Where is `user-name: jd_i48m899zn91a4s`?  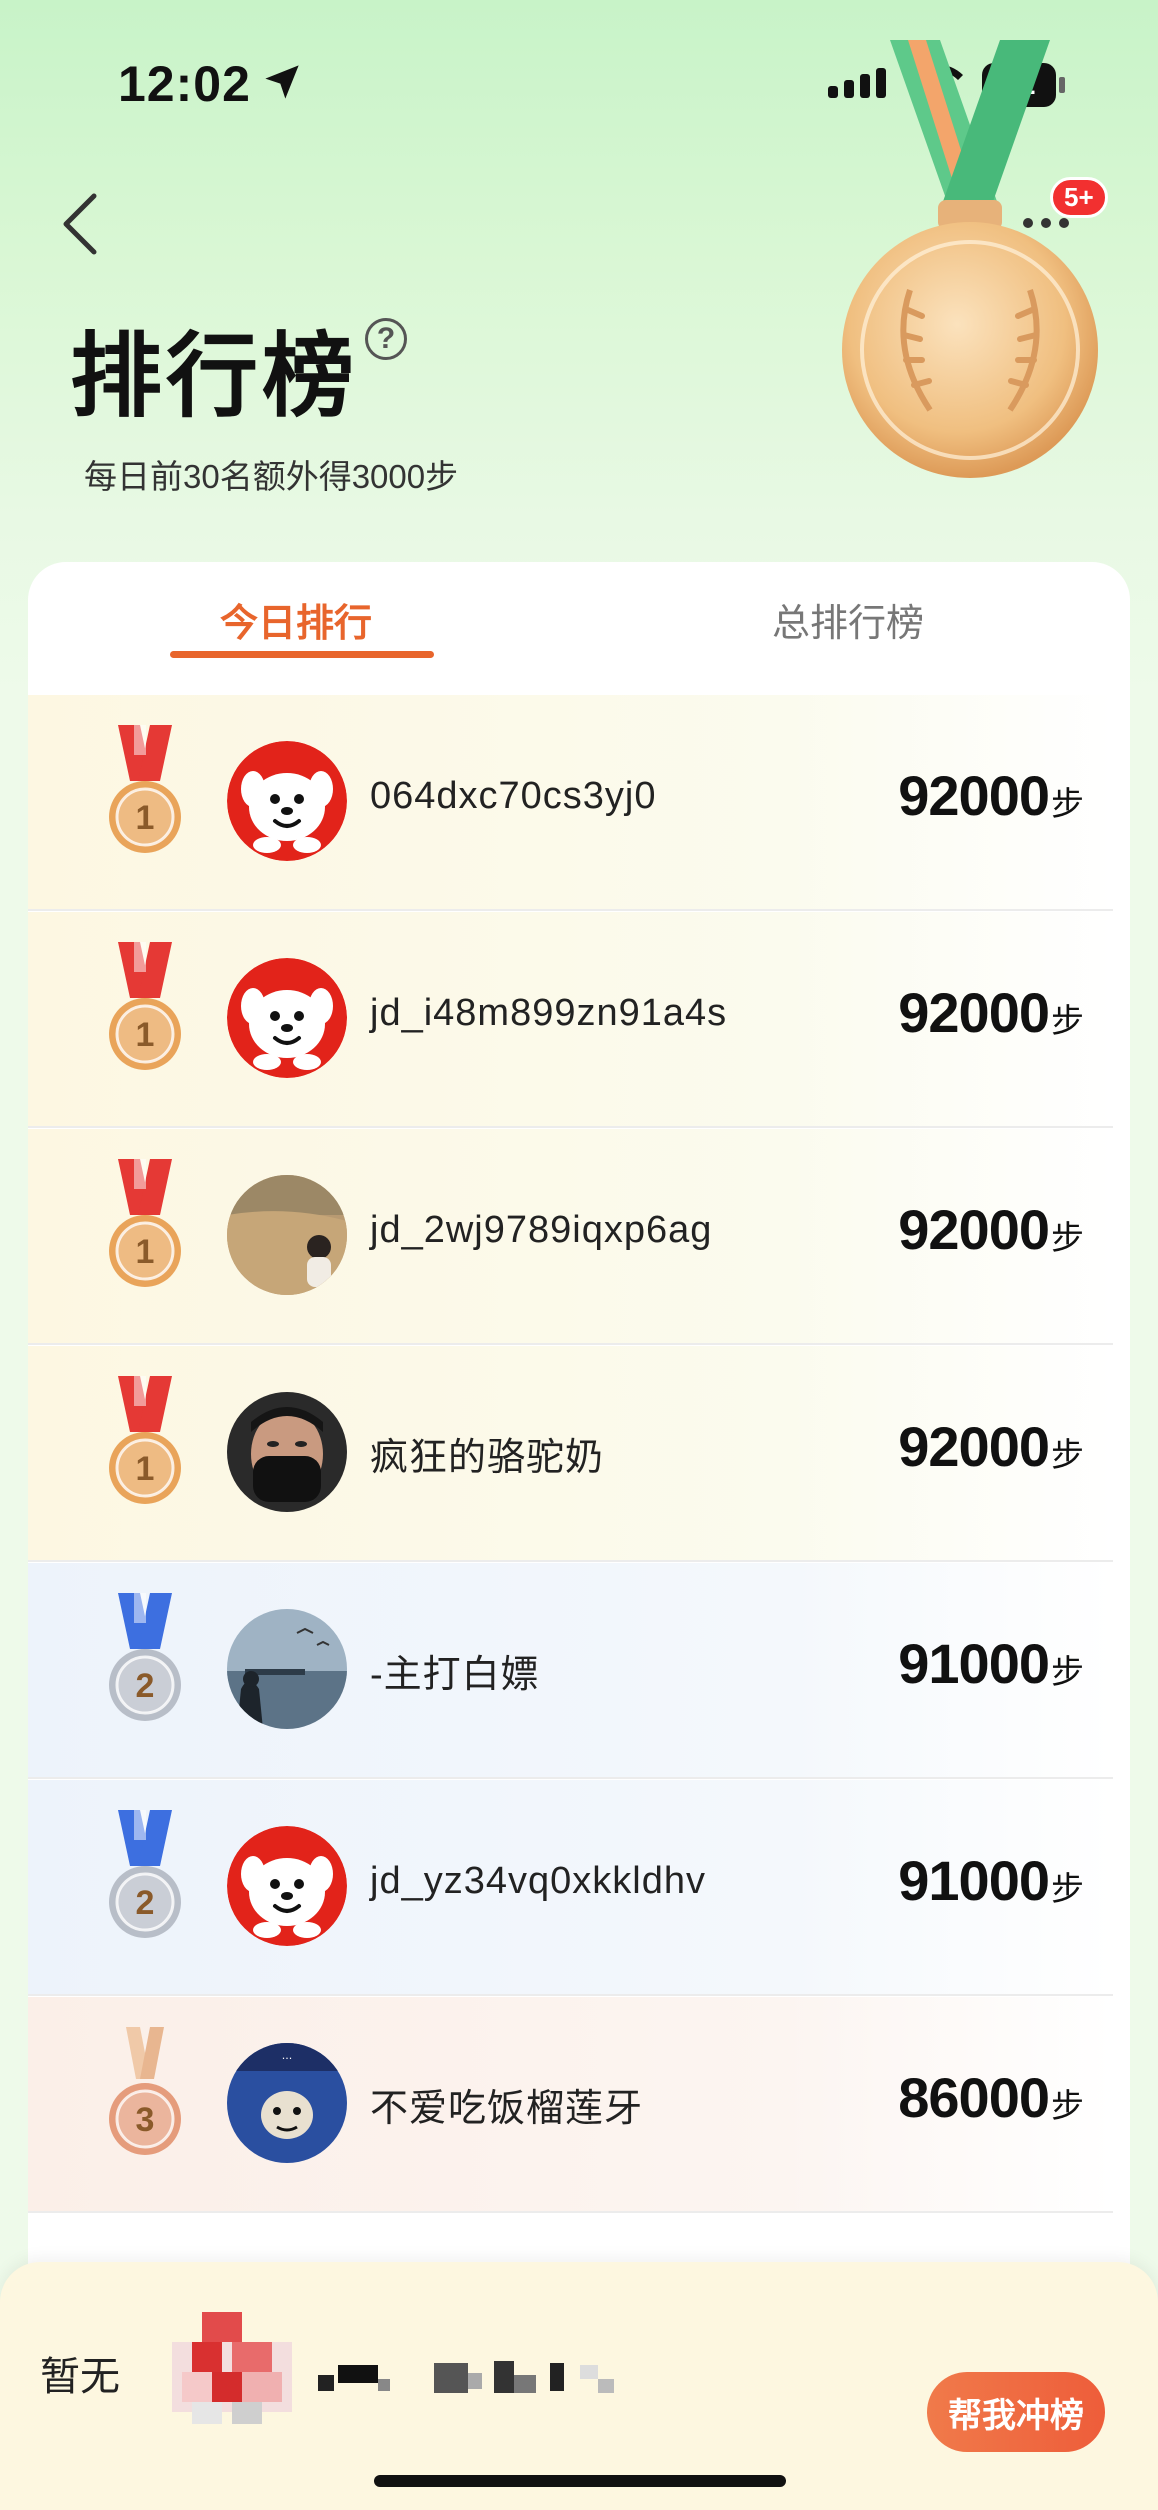
user-name: jd_i48m899zn91a4s is located at coordinates (549, 1013).